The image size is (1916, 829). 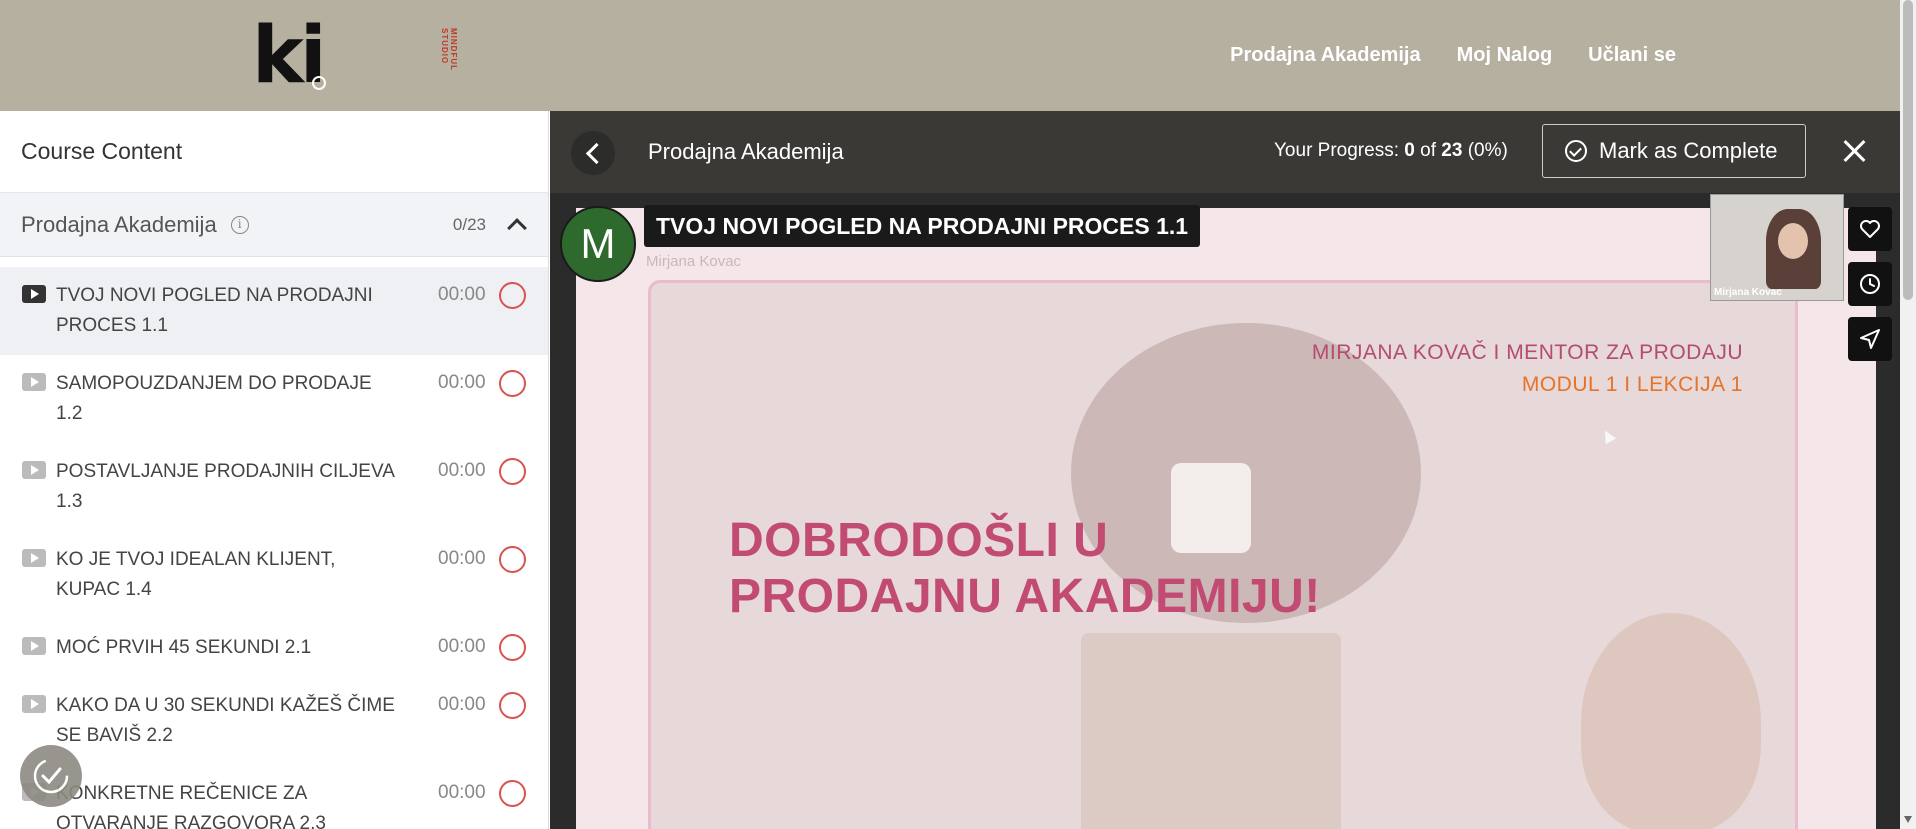 I want to click on slide-mentor-line: MIRJANA KOVAČ I MENTOR ZA PRODAJU, so click(x=1527, y=352).